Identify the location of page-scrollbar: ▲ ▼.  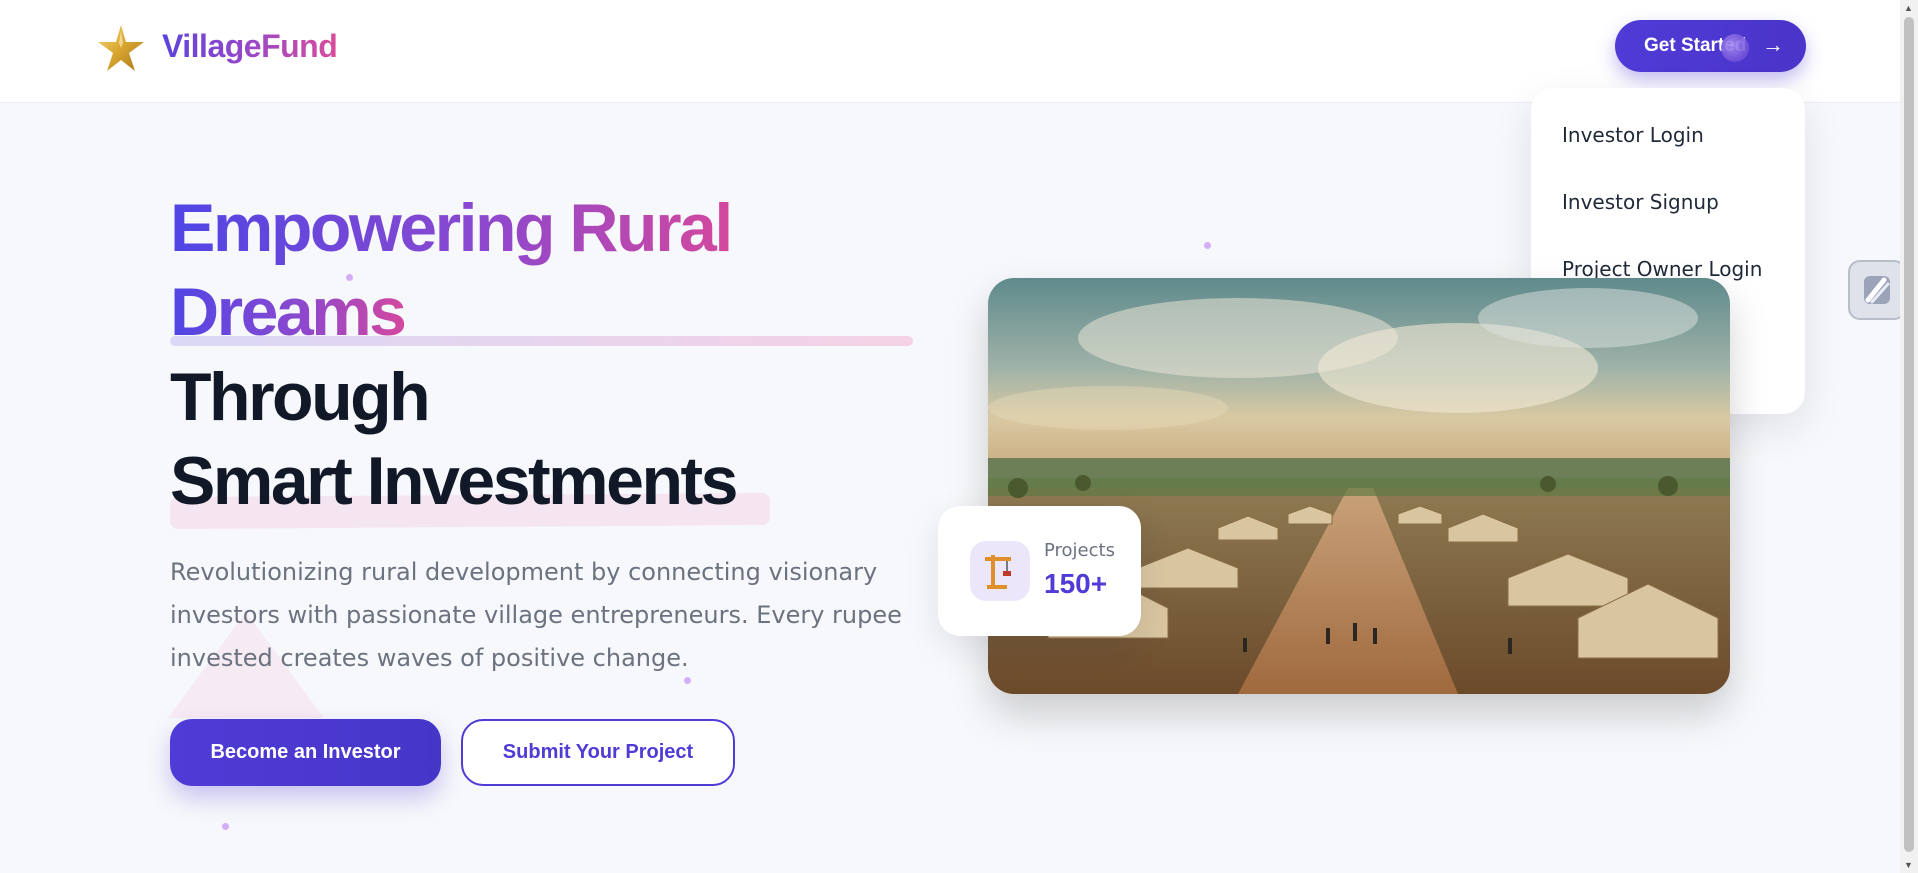
(1909, 436).